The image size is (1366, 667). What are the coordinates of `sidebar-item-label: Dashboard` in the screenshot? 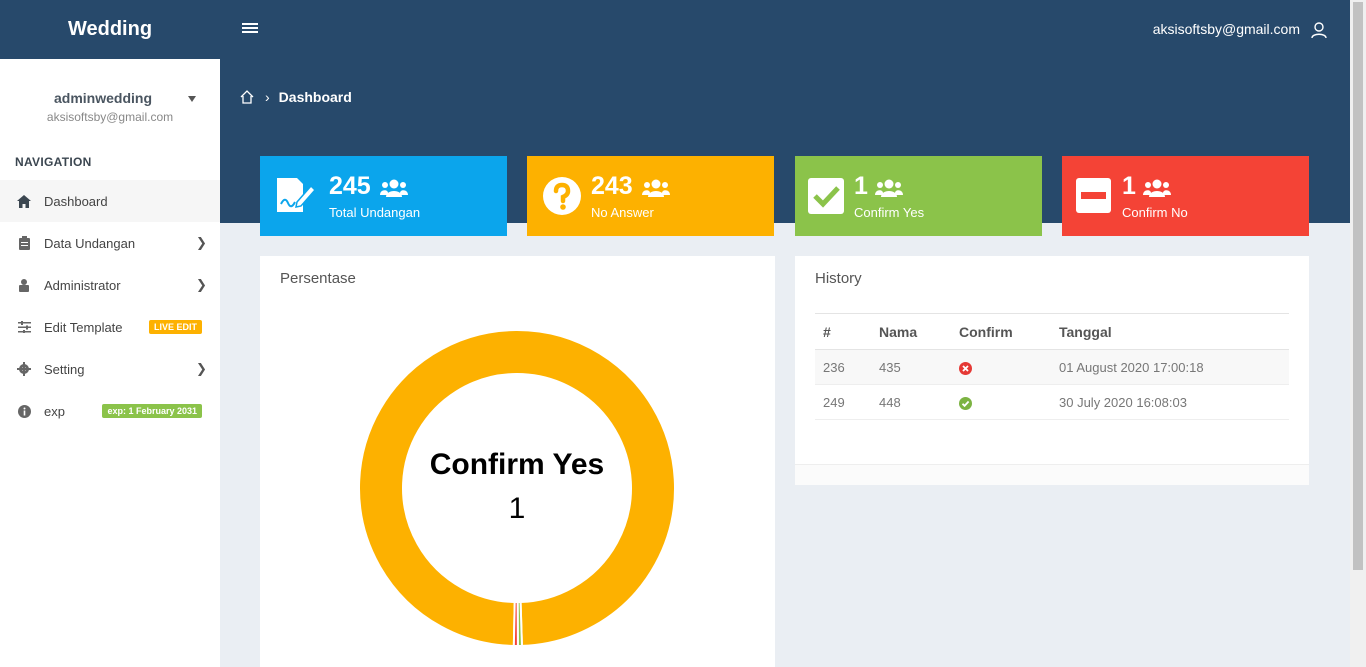 It's located at (76, 201).